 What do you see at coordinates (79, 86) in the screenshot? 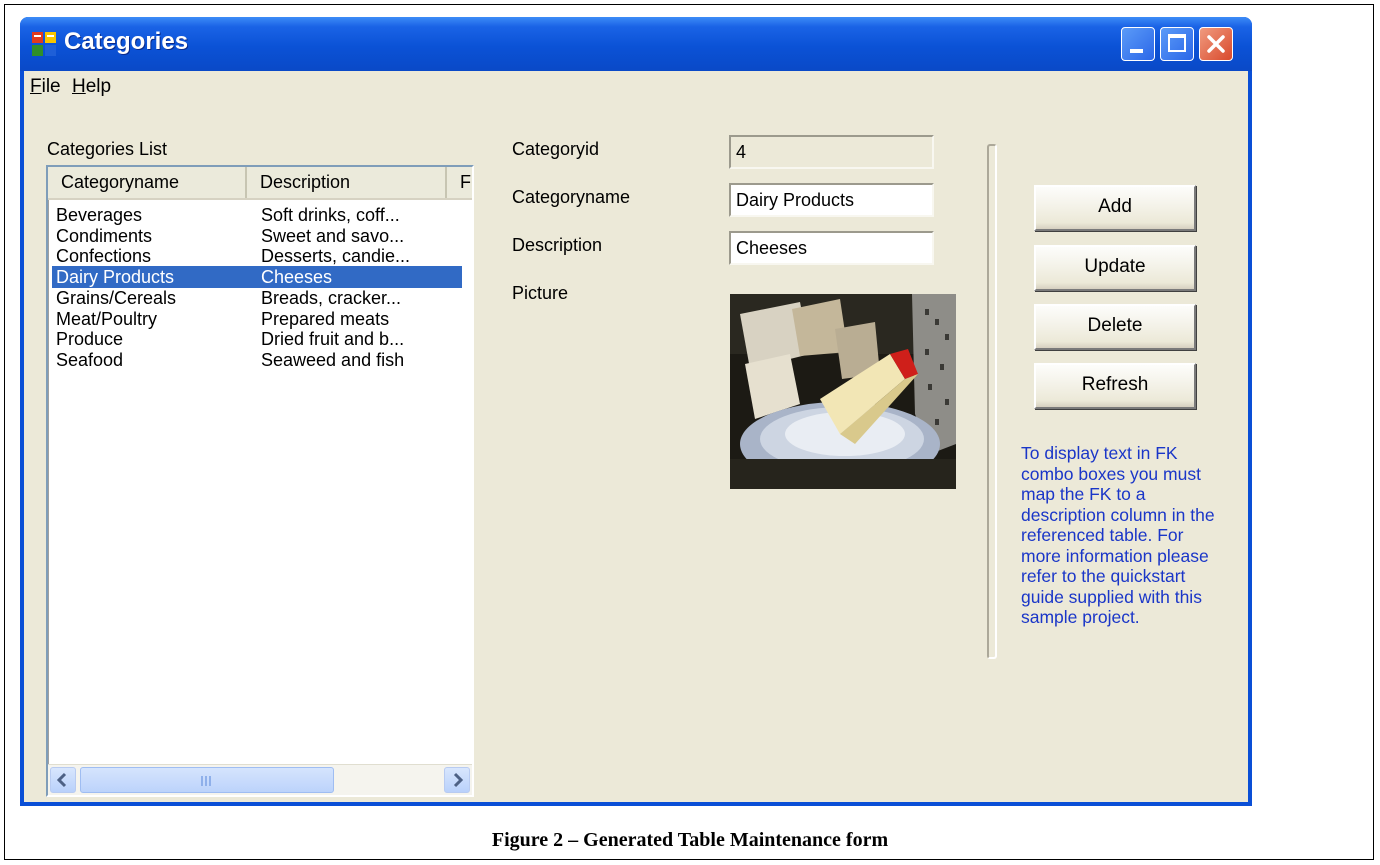
I see `menu-help-mnemonic: H` at bounding box center [79, 86].